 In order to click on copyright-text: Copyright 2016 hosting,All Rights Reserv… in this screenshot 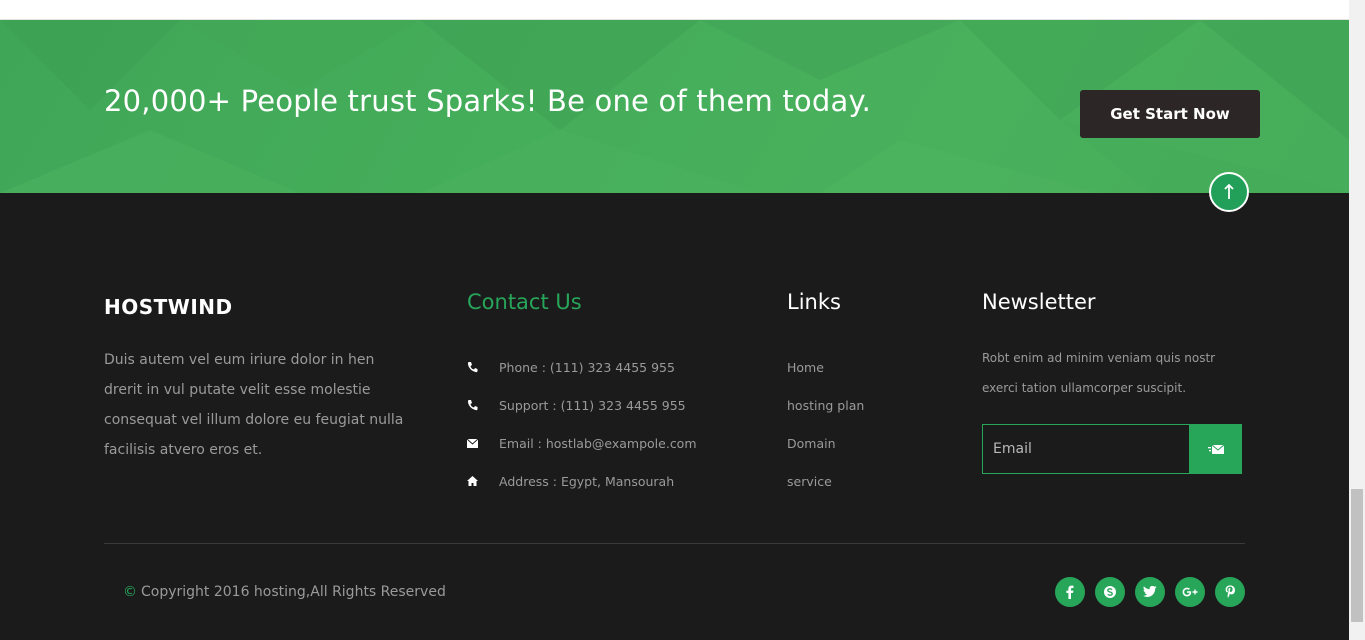, I will do `click(293, 592)`.